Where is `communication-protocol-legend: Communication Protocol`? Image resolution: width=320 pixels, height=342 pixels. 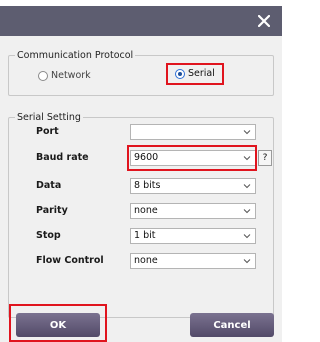
communication-protocol-legend: Communication Protocol is located at coordinates (75, 55).